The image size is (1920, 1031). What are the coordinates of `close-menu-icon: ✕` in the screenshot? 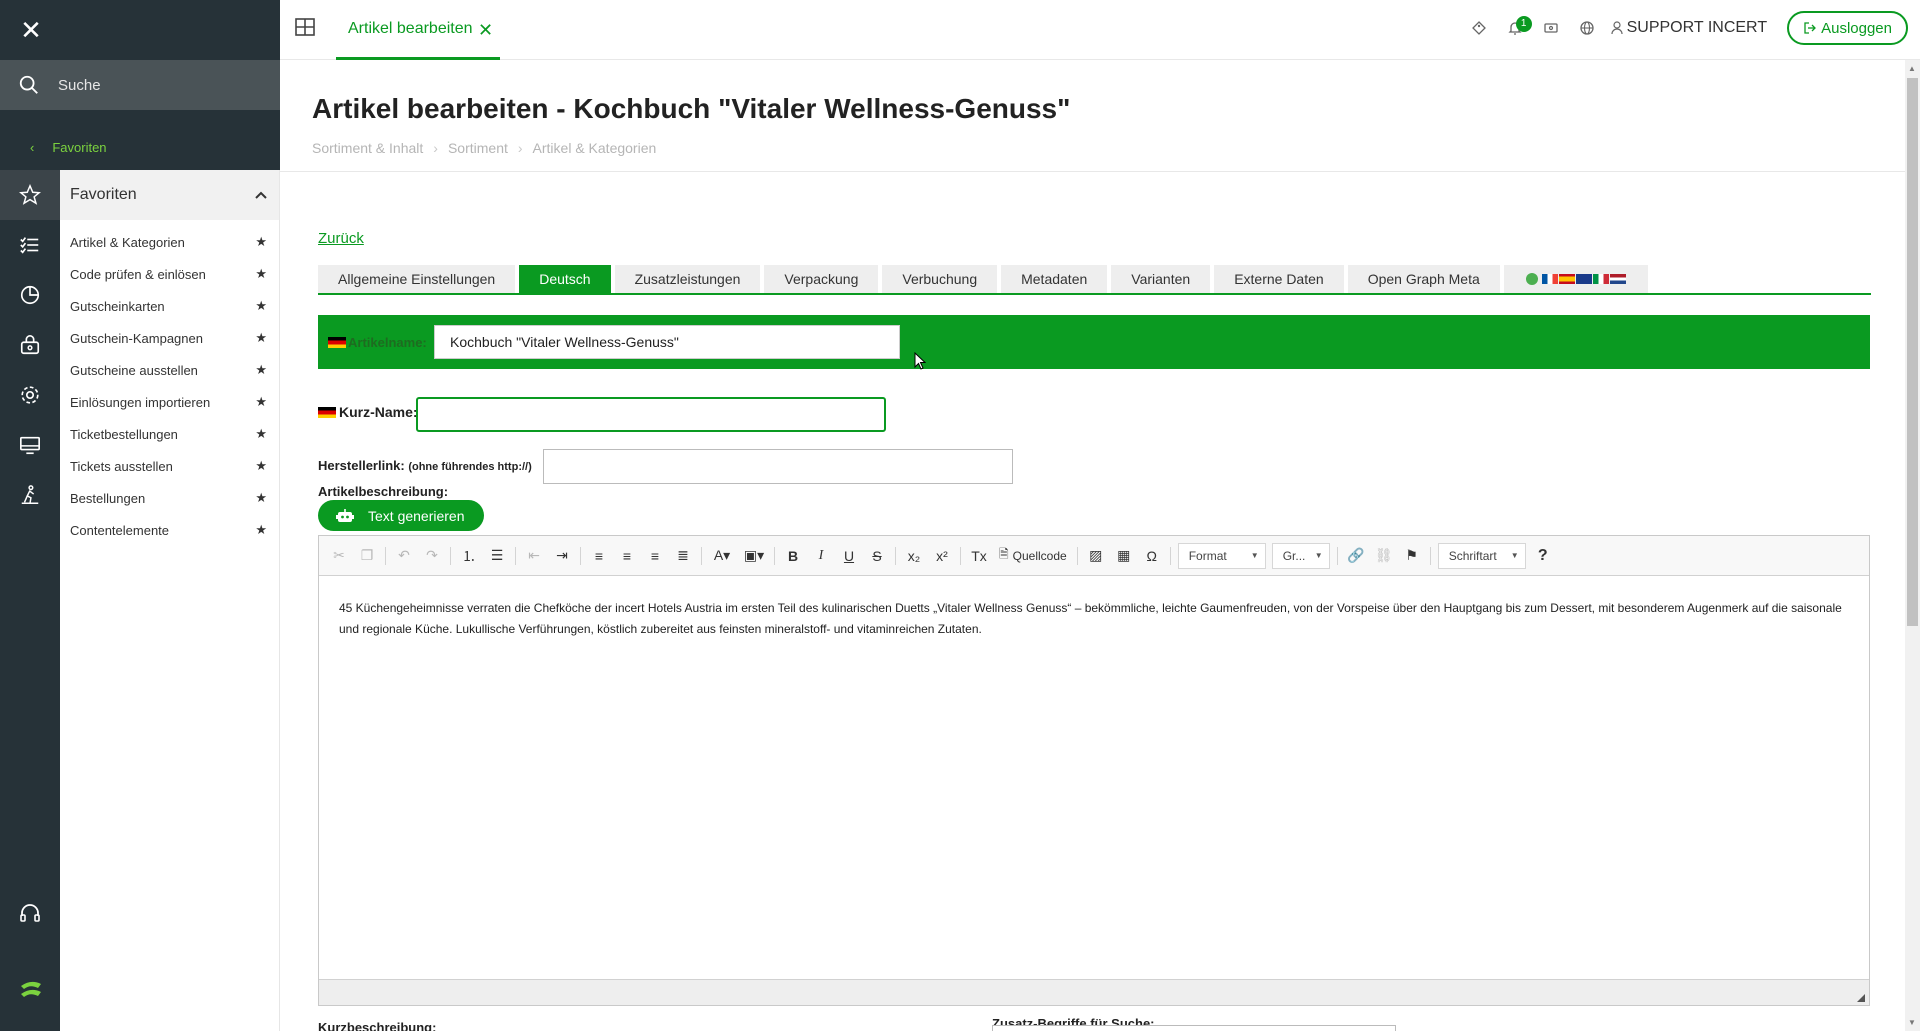 It's located at (31, 30).